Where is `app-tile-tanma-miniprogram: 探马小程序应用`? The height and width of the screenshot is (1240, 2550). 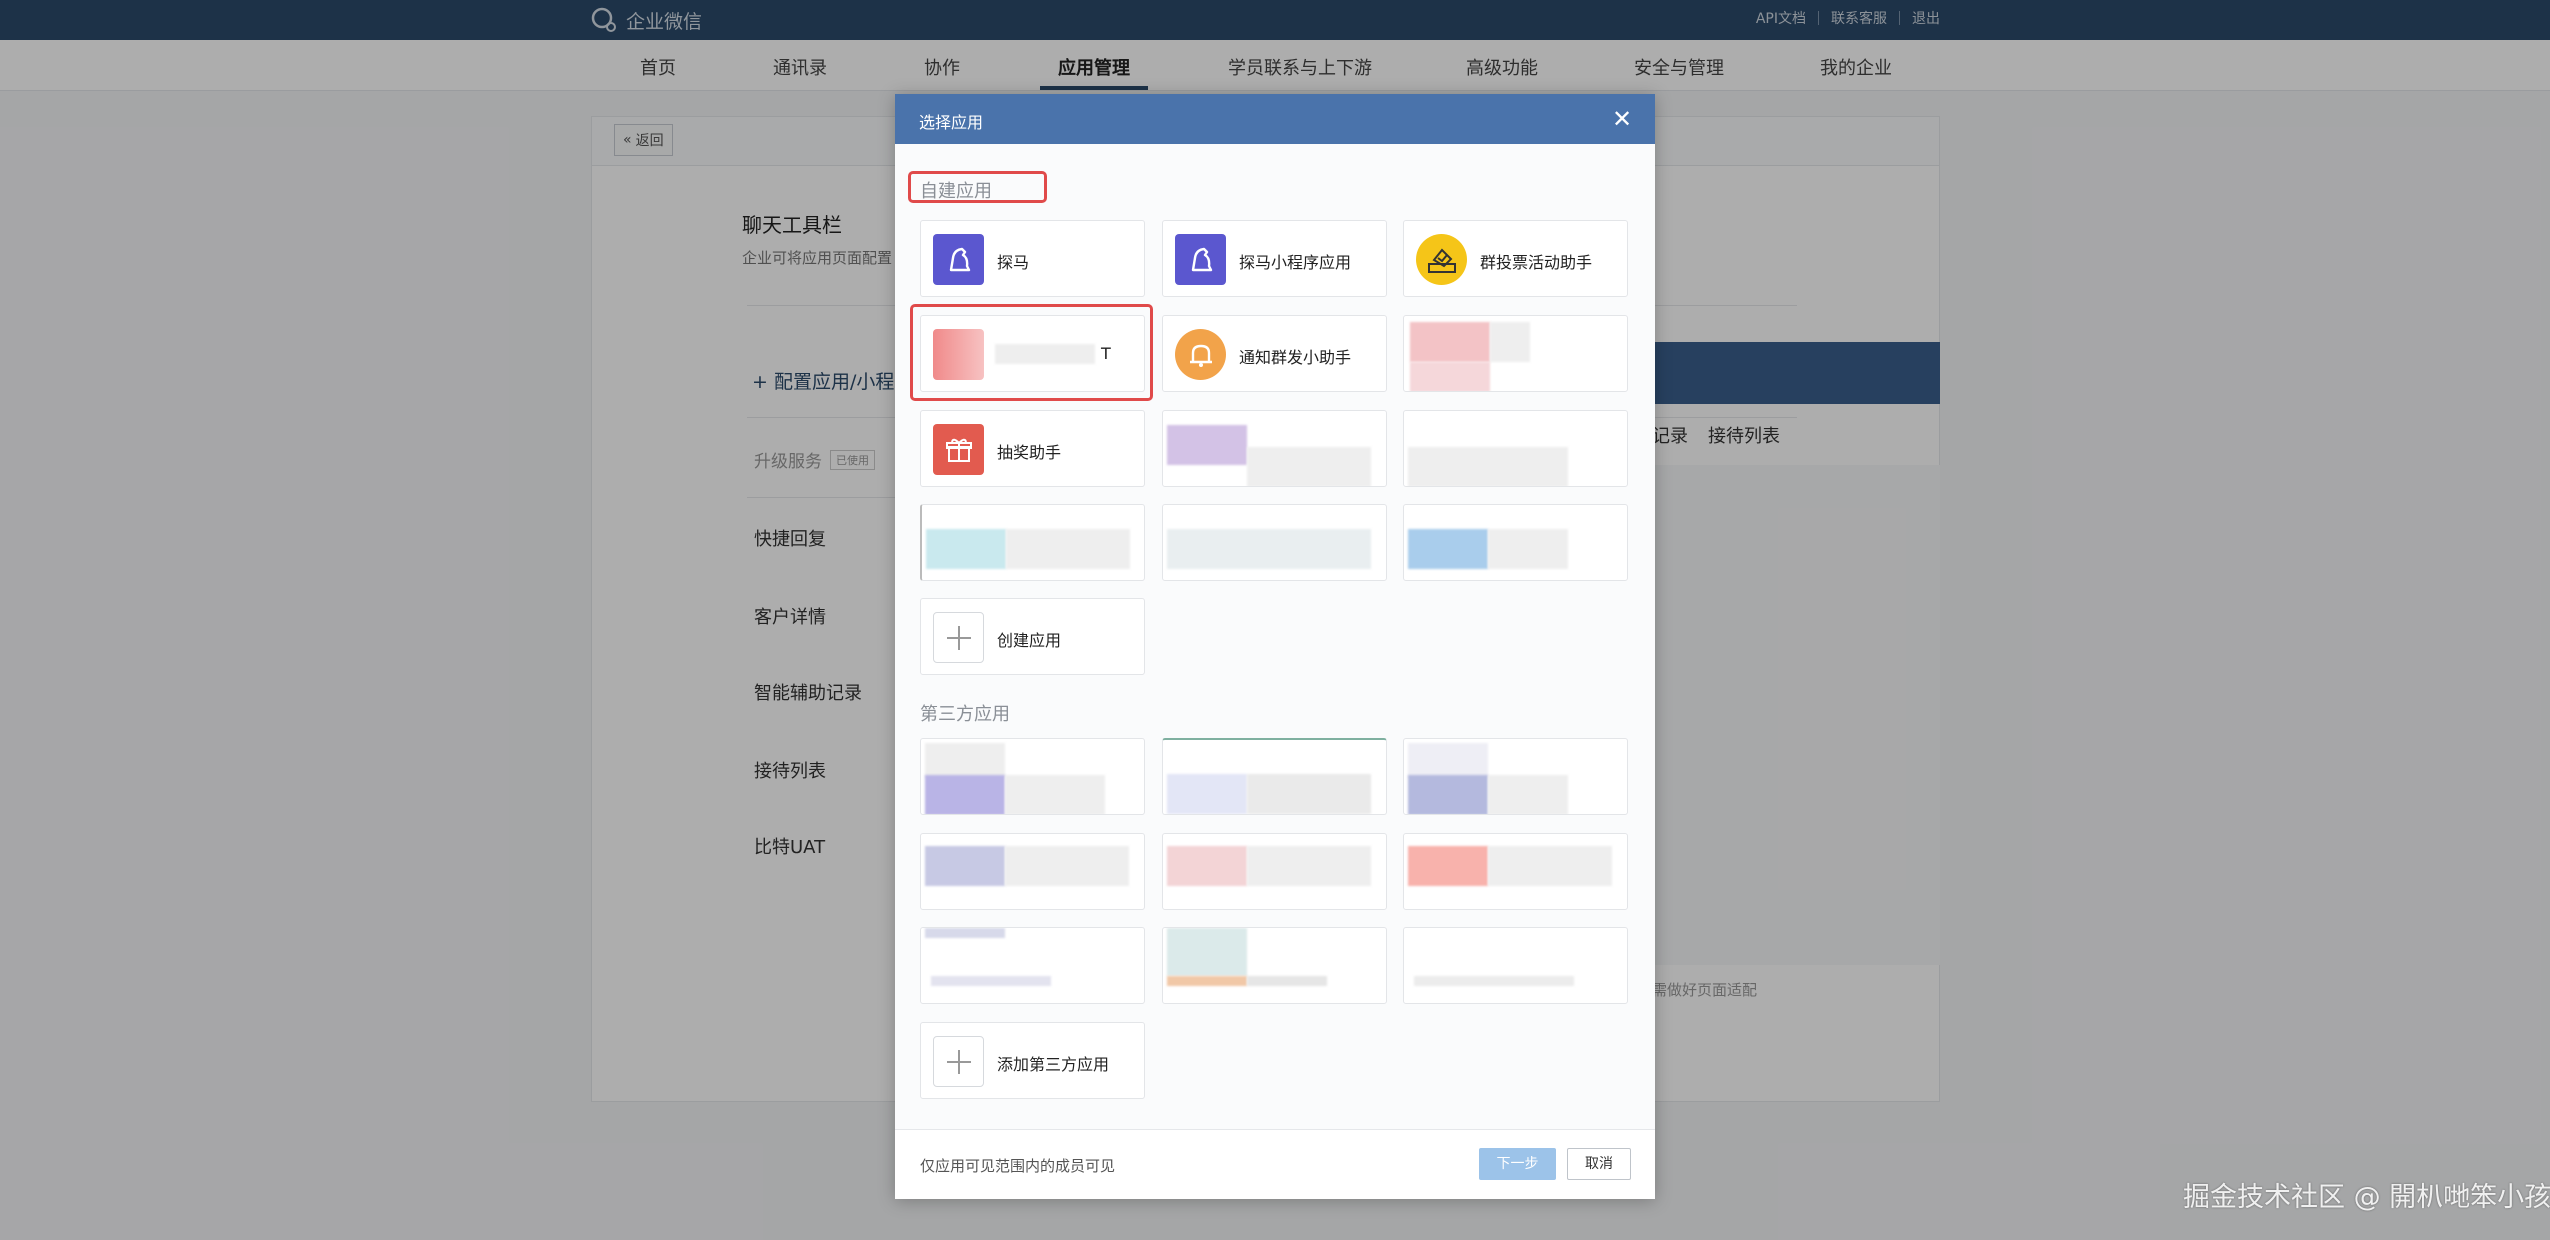
app-tile-tanma-miniprogram: 探马小程序应用 is located at coordinates (1274, 258).